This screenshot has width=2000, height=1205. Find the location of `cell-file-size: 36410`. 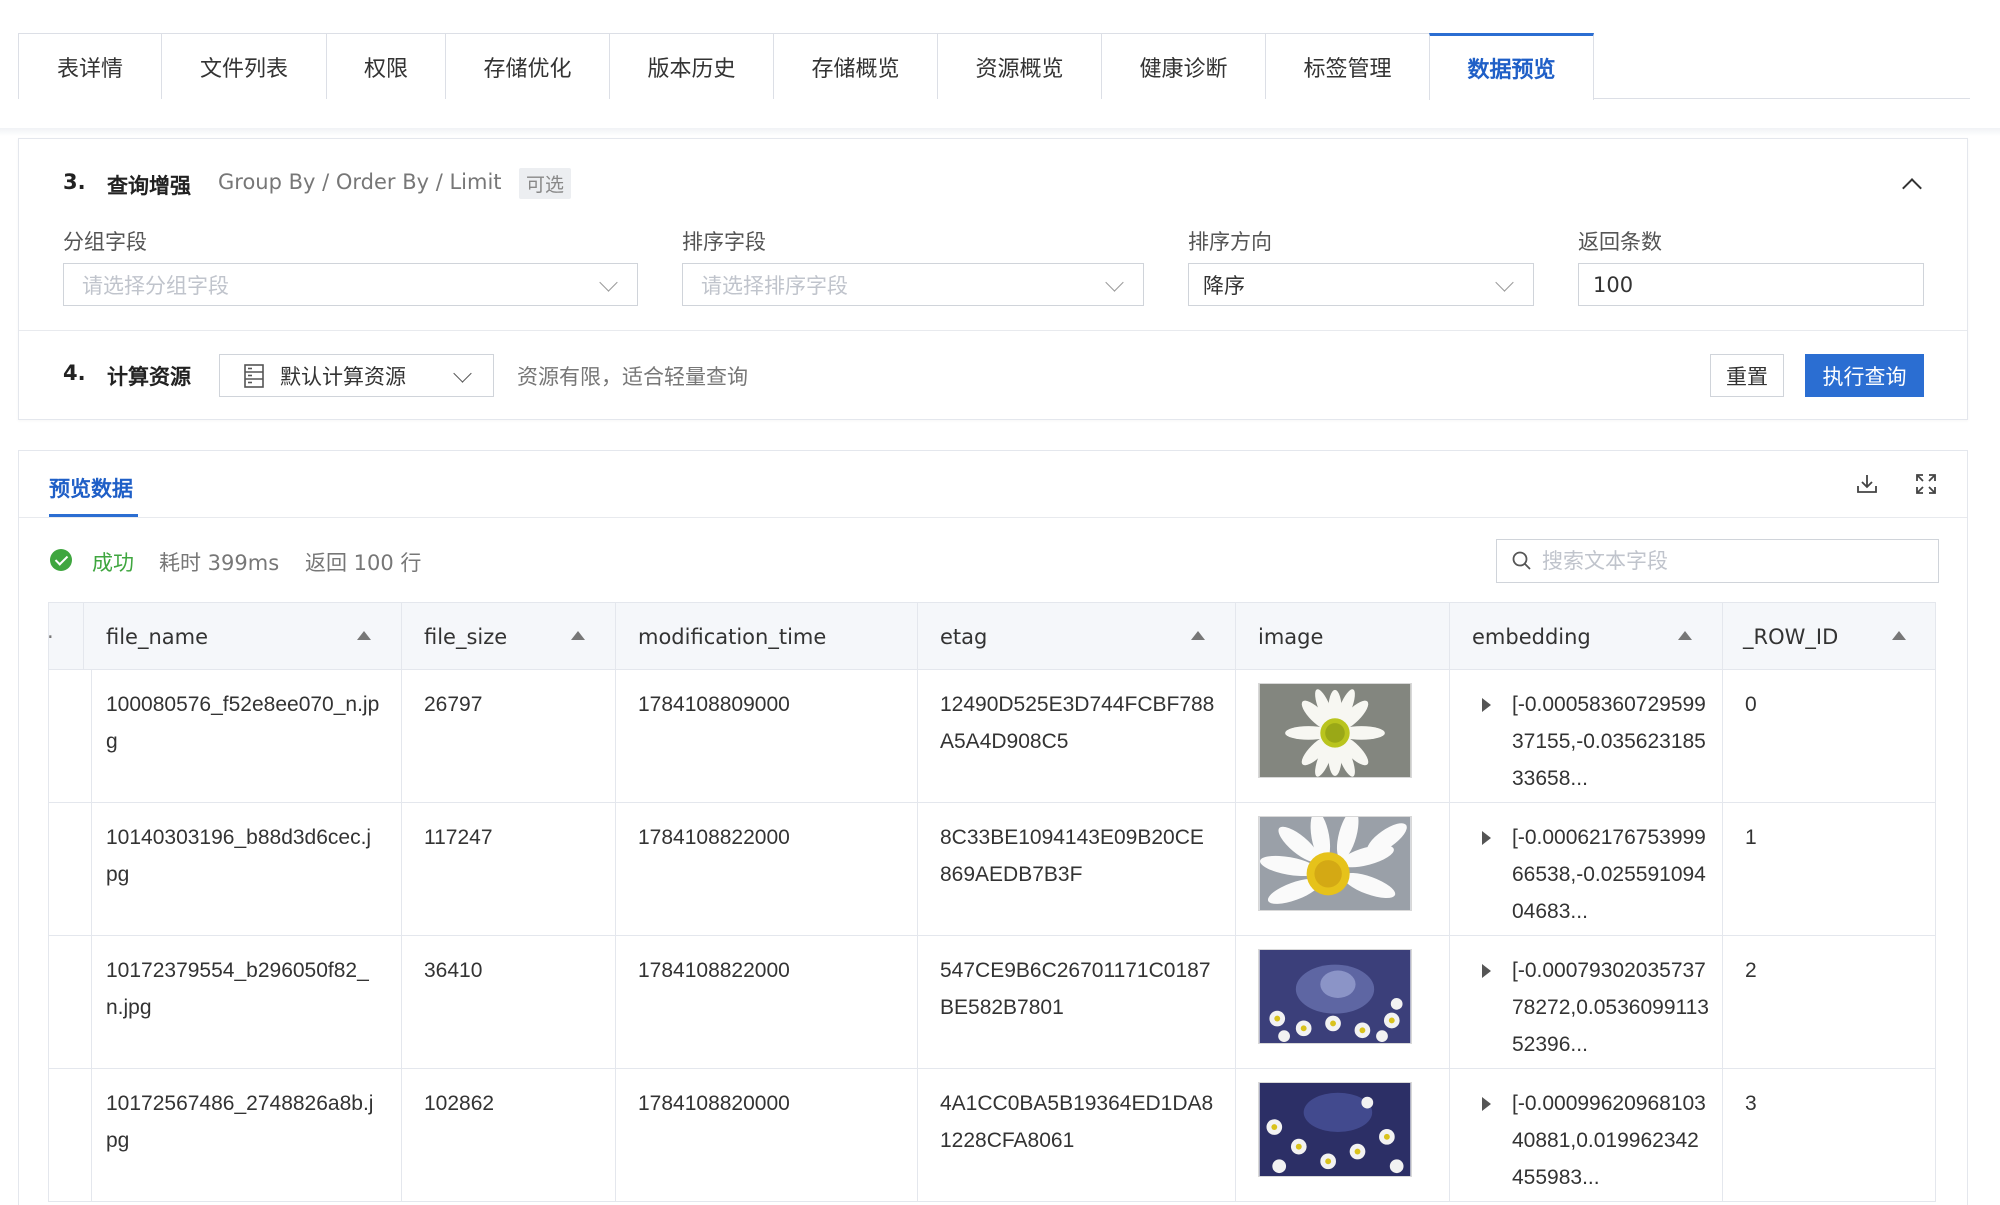

cell-file-size: 36410 is located at coordinates (509, 1002).